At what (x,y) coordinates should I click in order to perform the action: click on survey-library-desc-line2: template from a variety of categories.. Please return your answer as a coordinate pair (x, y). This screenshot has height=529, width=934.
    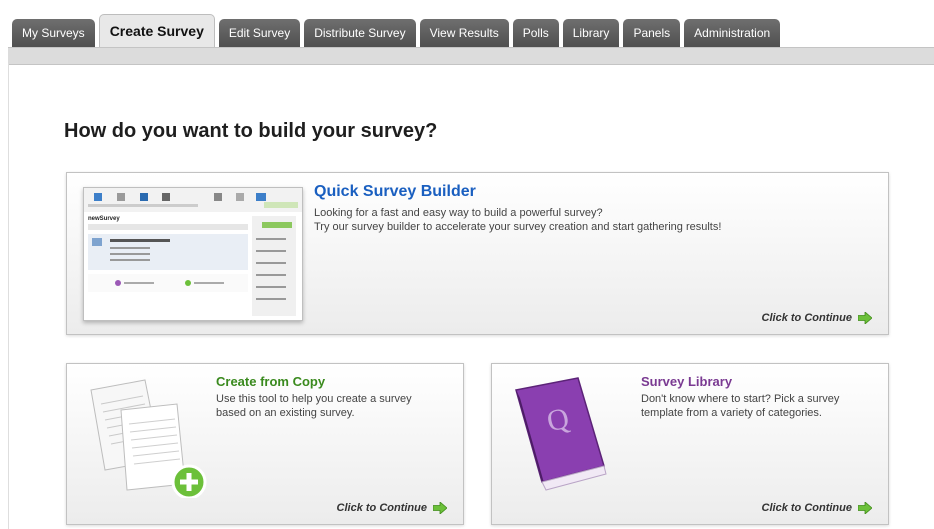
    Looking at the image, I should click on (731, 413).